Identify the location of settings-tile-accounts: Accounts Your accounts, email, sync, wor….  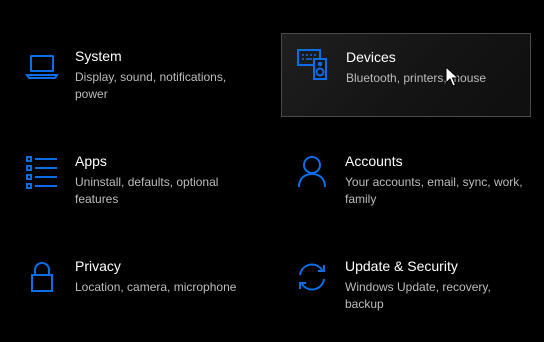
(406, 195).